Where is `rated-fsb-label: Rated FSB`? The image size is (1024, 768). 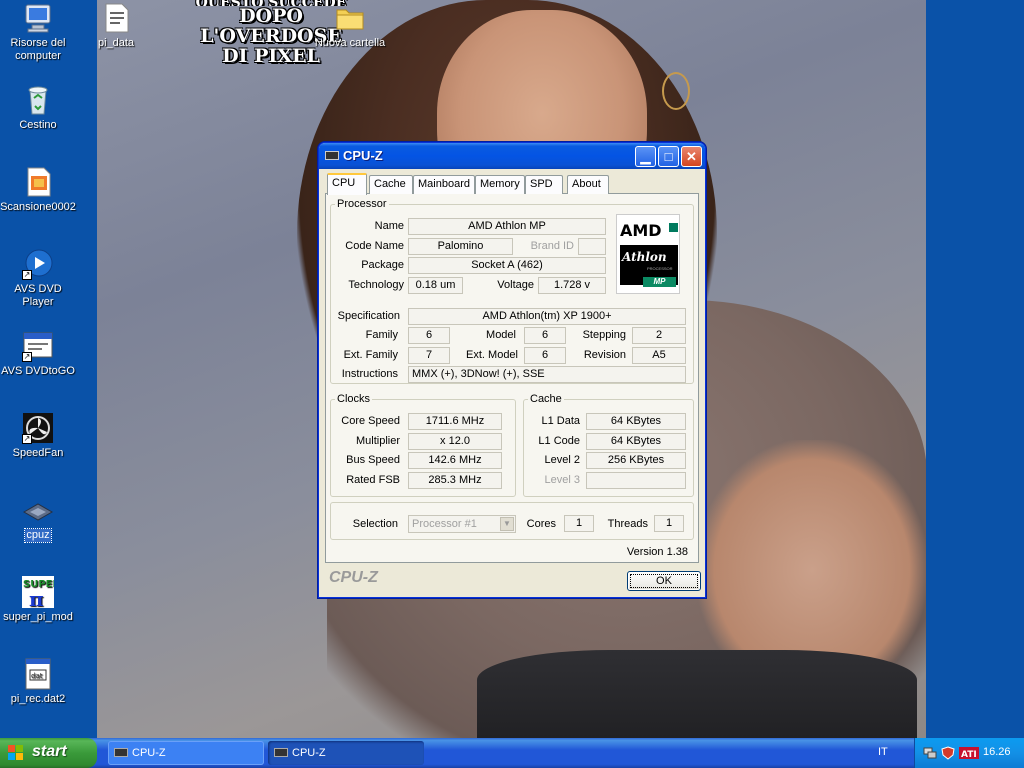
rated-fsb-label: Rated FSB is located at coordinates (373, 480).